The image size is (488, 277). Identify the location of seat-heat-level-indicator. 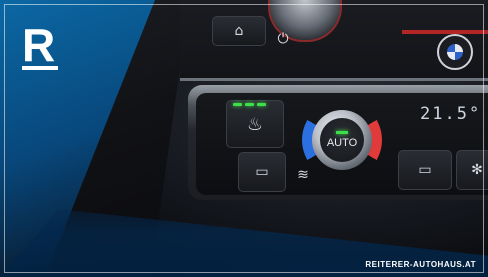
(249, 104).